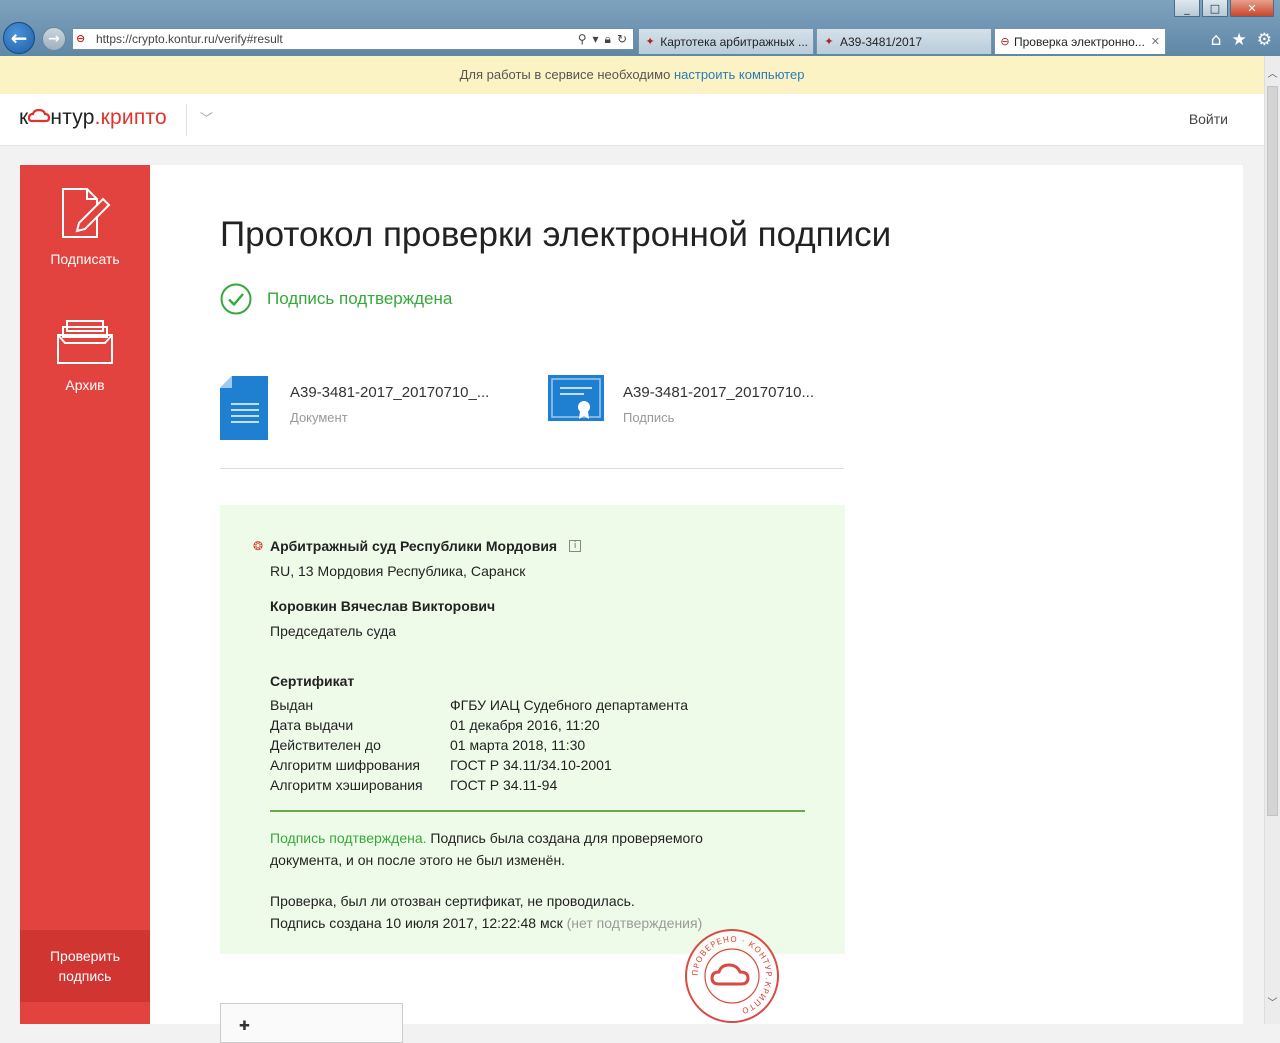 This screenshot has height=1043, width=1280. Describe the element at coordinates (1272, 451) in the screenshot. I see `scrollbar-thumb` at that location.